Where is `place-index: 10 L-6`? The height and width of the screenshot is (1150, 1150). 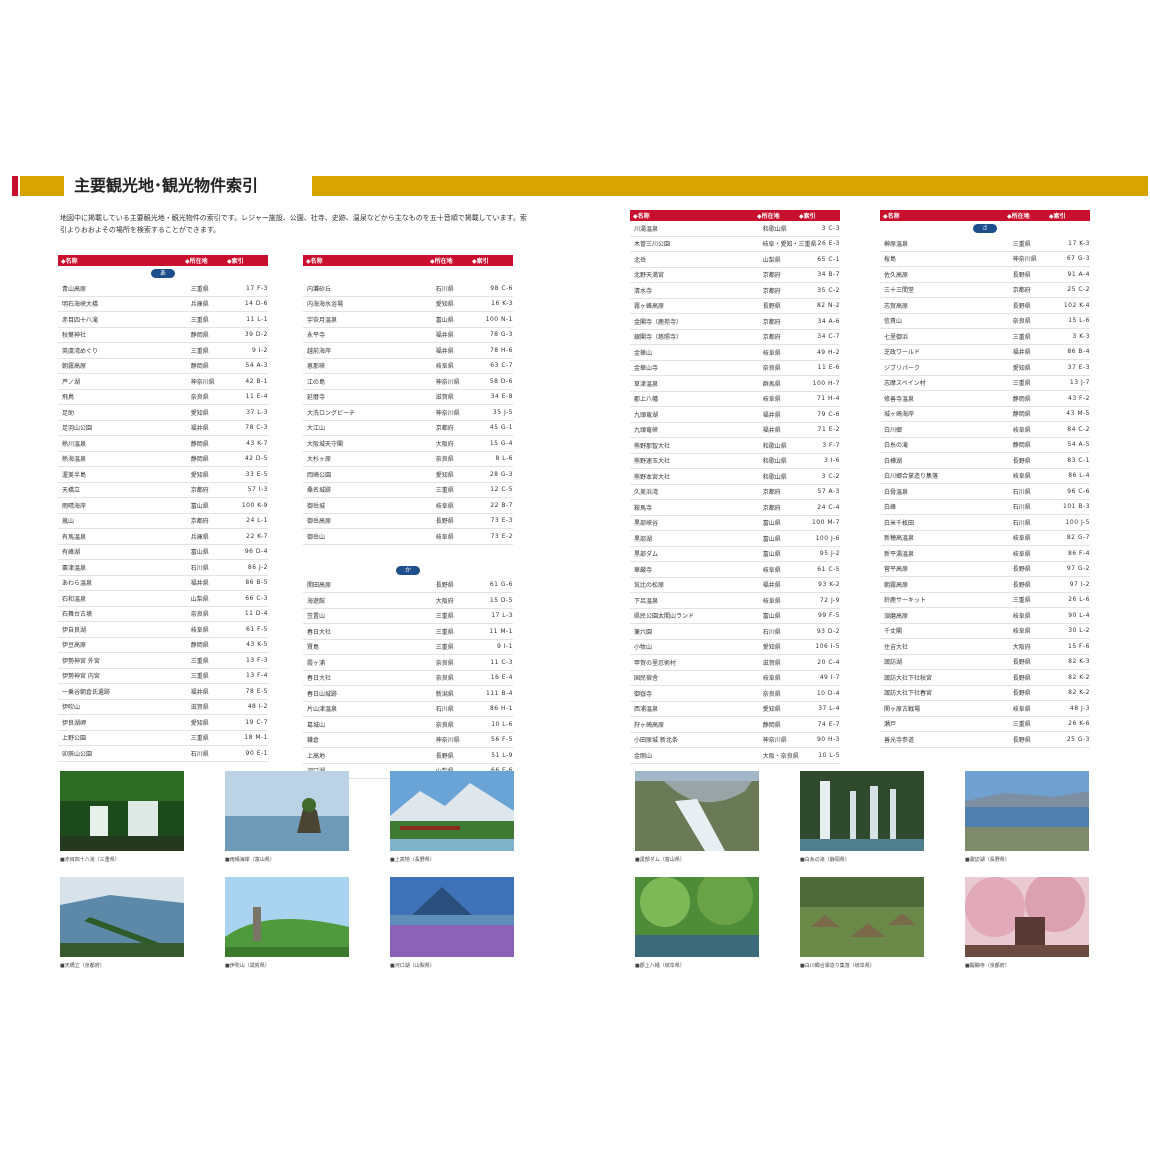
place-index: 10 L-6 is located at coordinates (502, 724).